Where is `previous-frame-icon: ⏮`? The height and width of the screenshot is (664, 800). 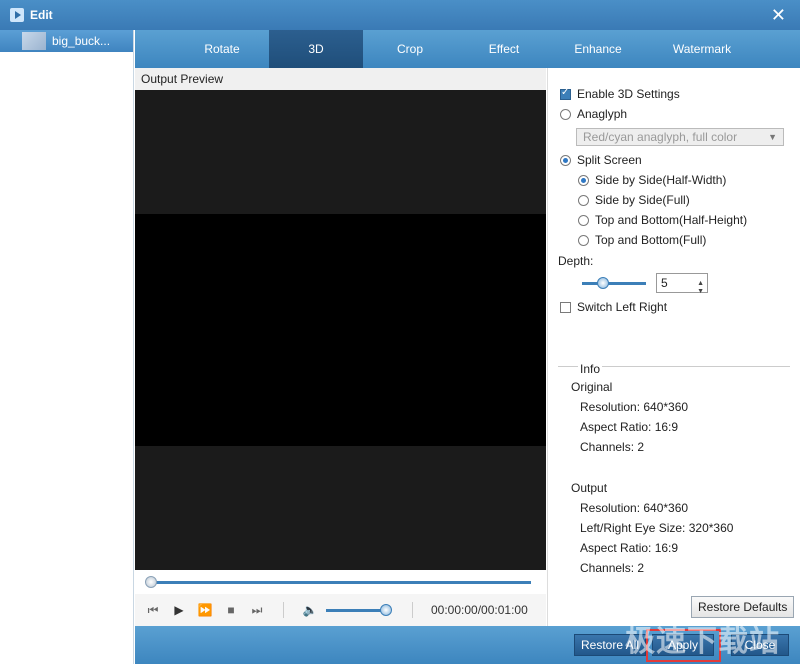 previous-frame-icon: ⏮ is located at coordinates (153, 610).